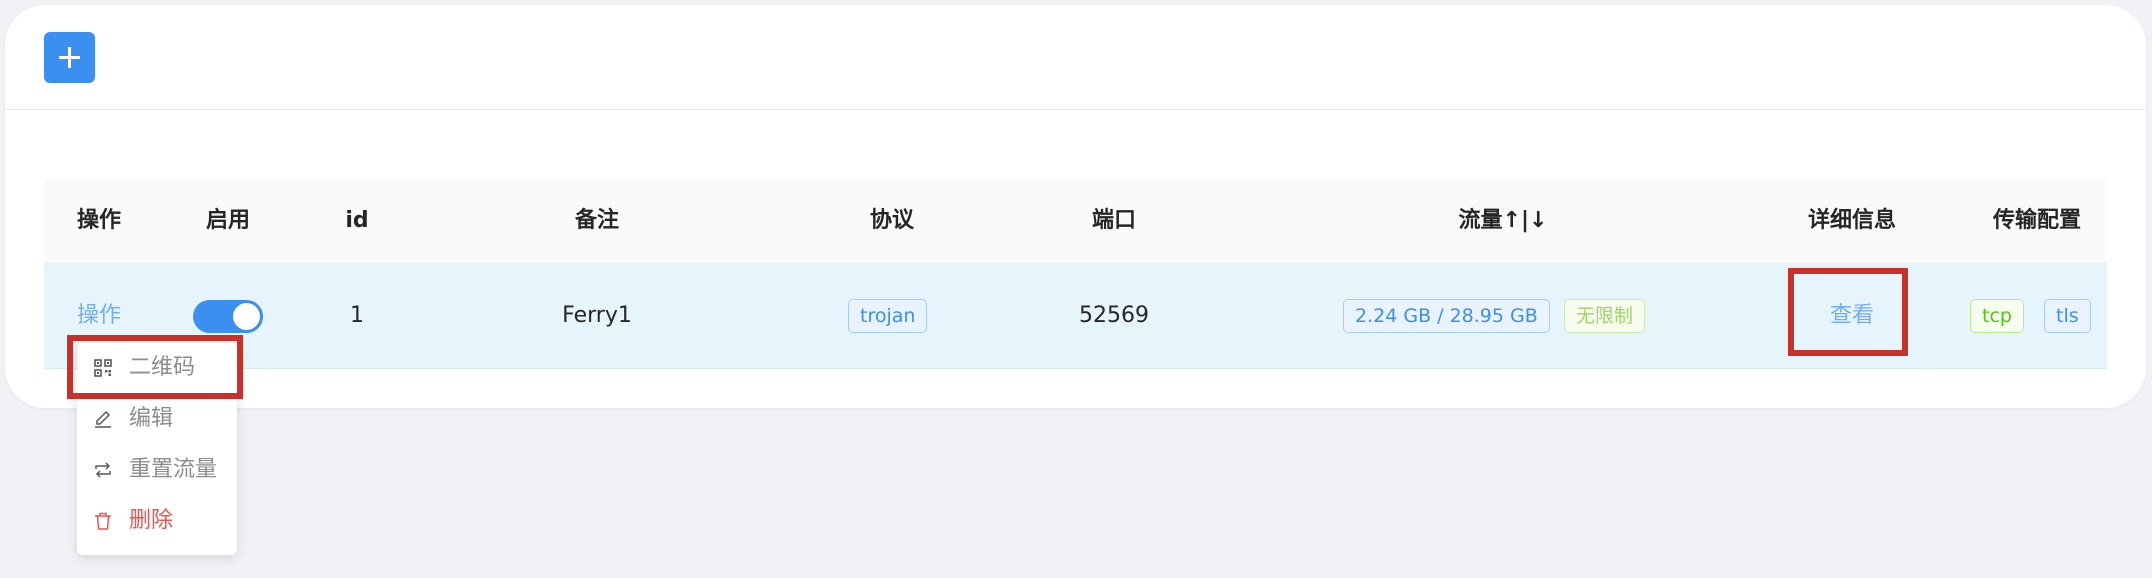  What do you see at coordinates (357, 315) in the screenshot?
I see `id-cell: 1` at bounding box center [357, 315].